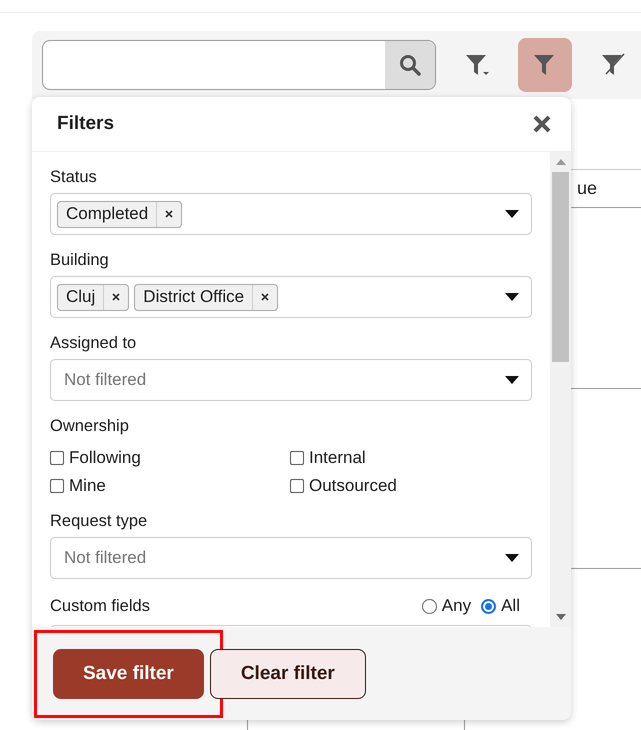  I want to click on column-header: ue, so click(587, 188).